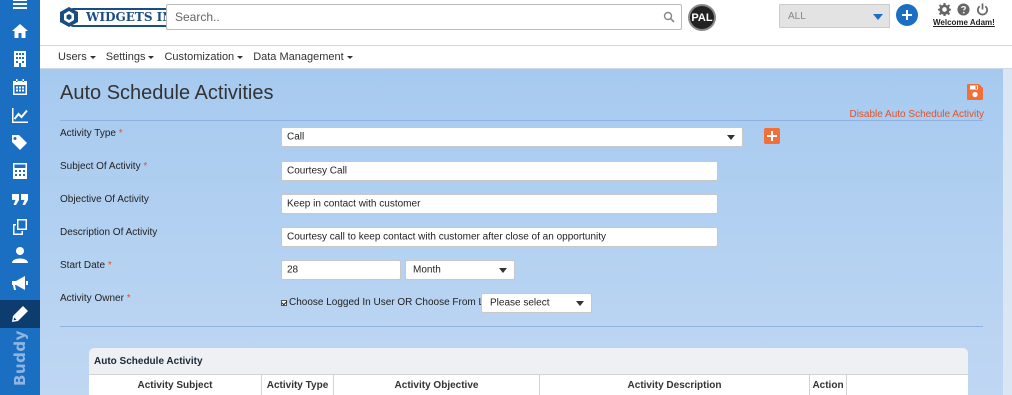 This screenshot has width=1012, height=395. Describe the element at coordinates (104, 199) in the screenshot. I see `objective-label: Objective Of Activity` at that location.